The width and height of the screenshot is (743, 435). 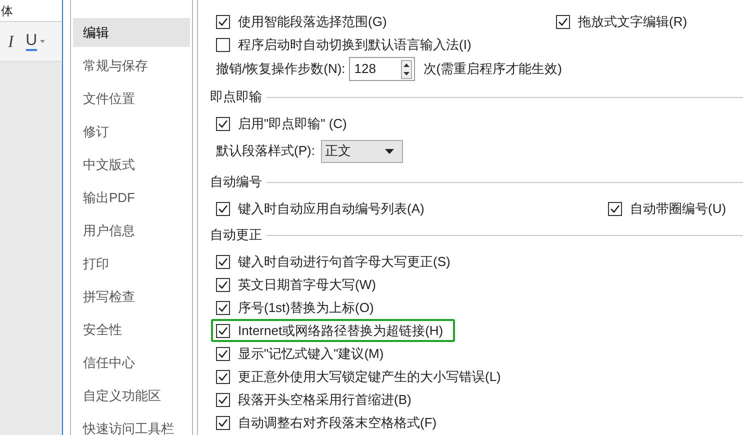 I want to click on option-row: 英文日期首字母大写(W), so click(x=479, y=284).